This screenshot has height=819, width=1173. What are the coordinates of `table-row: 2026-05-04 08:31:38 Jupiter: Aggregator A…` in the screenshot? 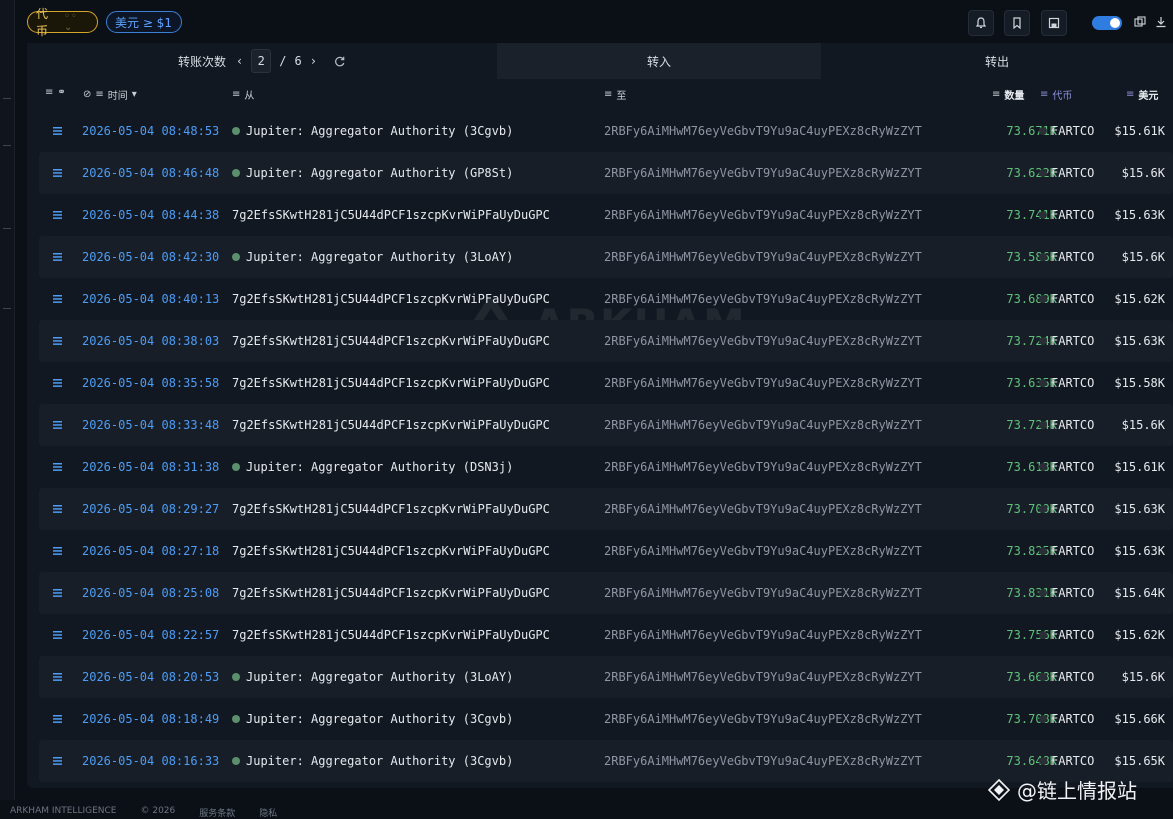 It's located at (606, 467).